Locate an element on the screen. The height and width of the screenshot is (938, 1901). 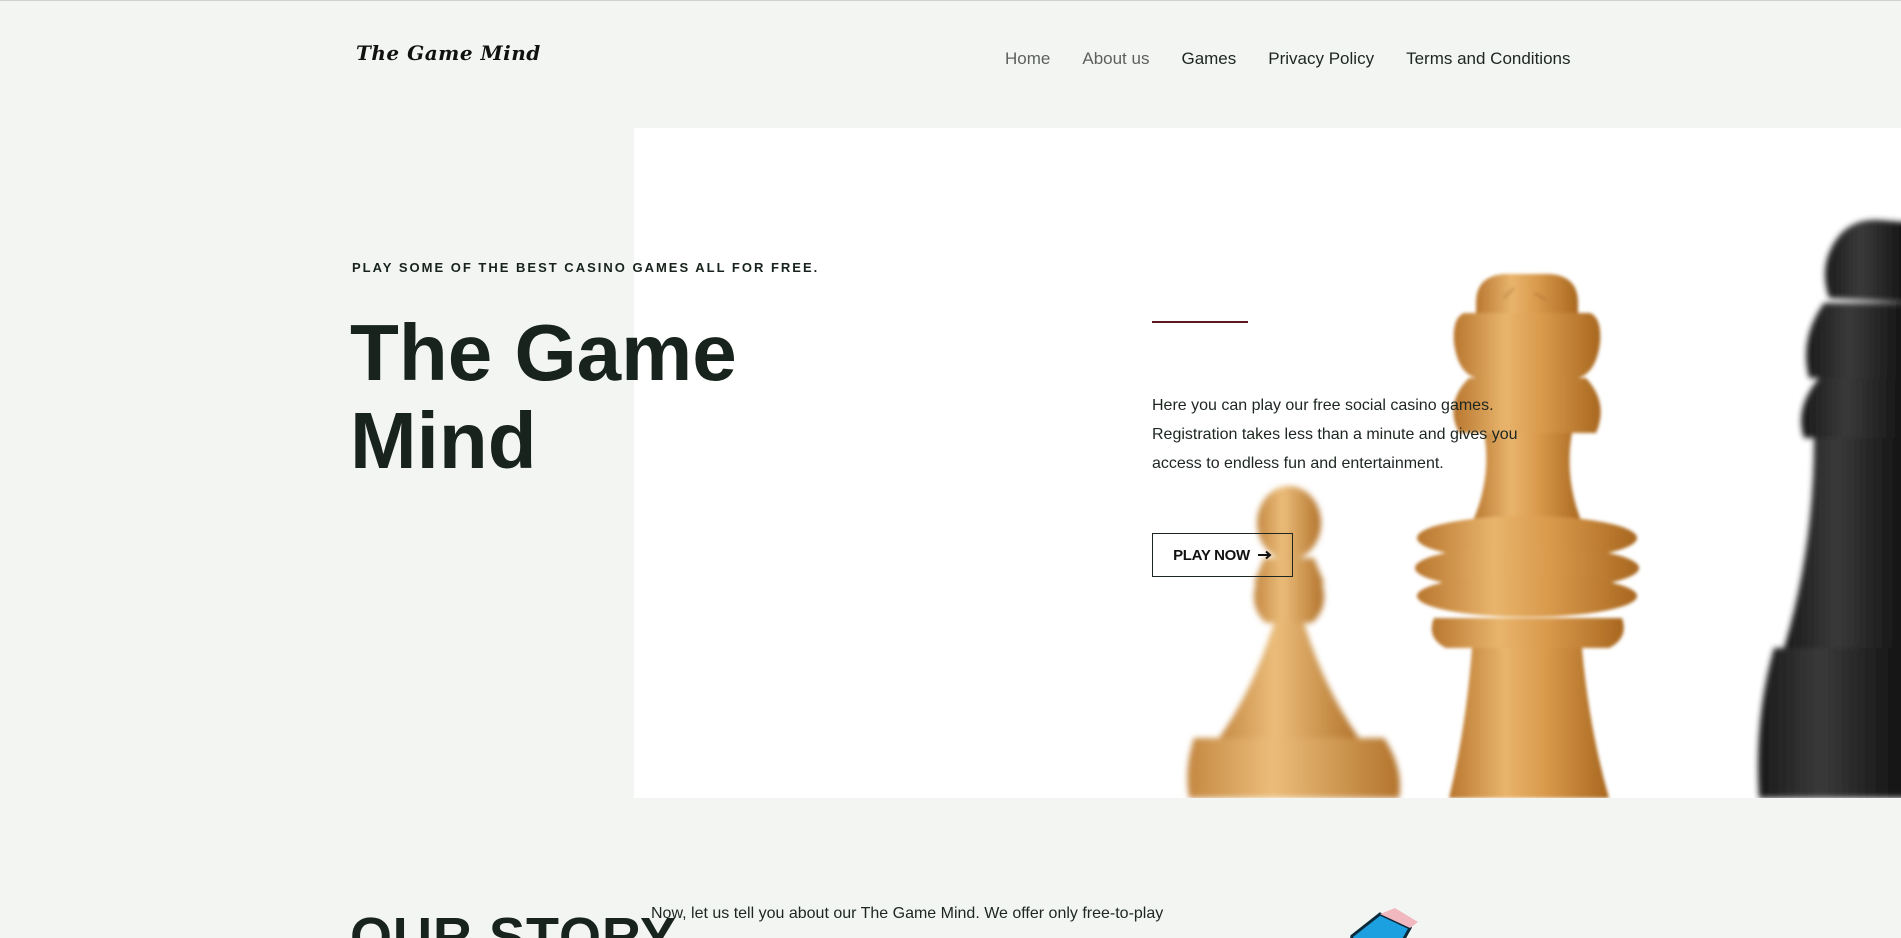
black-queen-piece is located at coordinates (1829, 508).